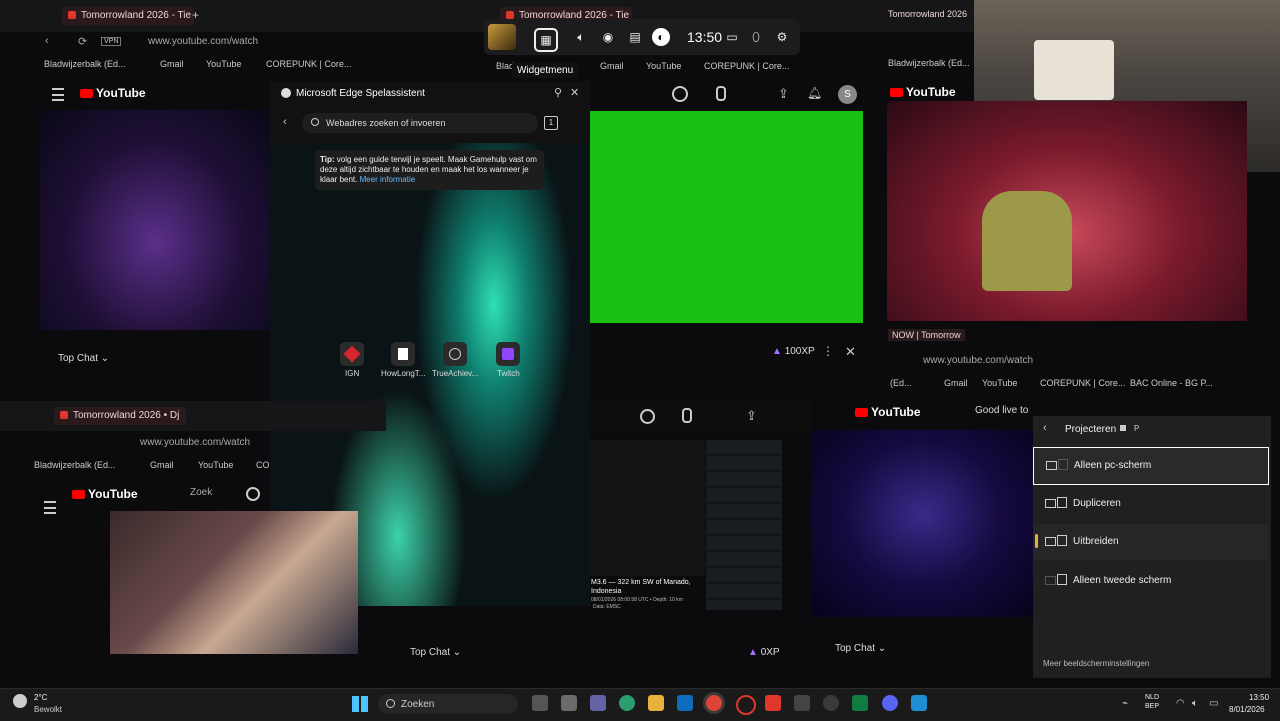 The image size is (1280, 721). What do you see at coordinates (661, 37) in the screenshot?
I see `edge-assistant-icon: ◐` at bounding box center [661, 37].